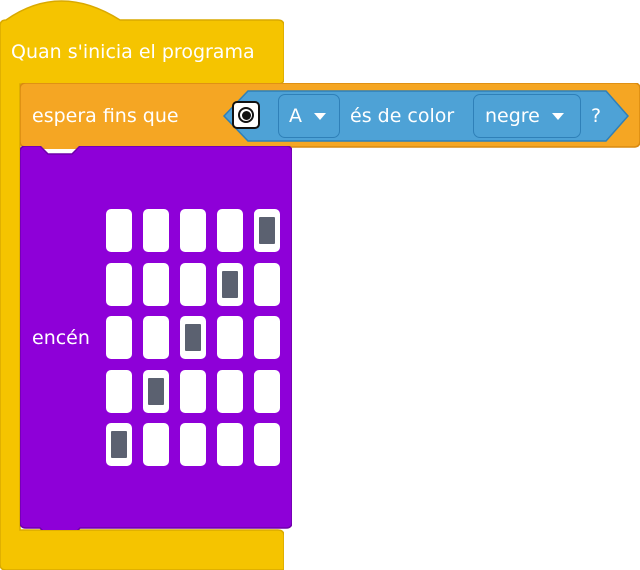  Describe the element at coordinates (309, 116) in the screenshot. I see `port-dropdown: A` at that location.